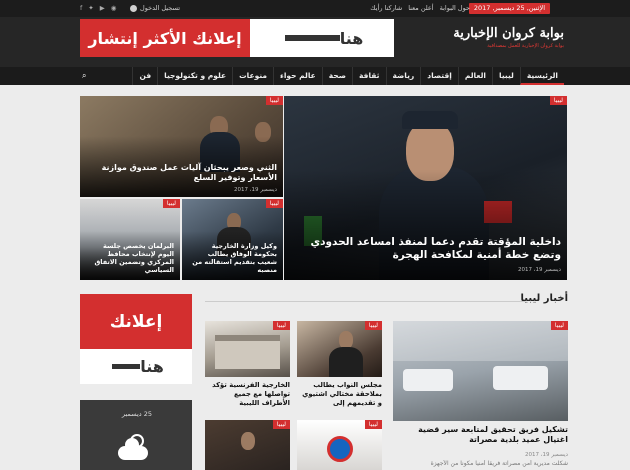 Image resolution: width=630 pixels, height=470 pixels. I want to click on logo-subtitle: بوابة كروان الإخبارية للعمل بمصداقية, so click(525, 46).